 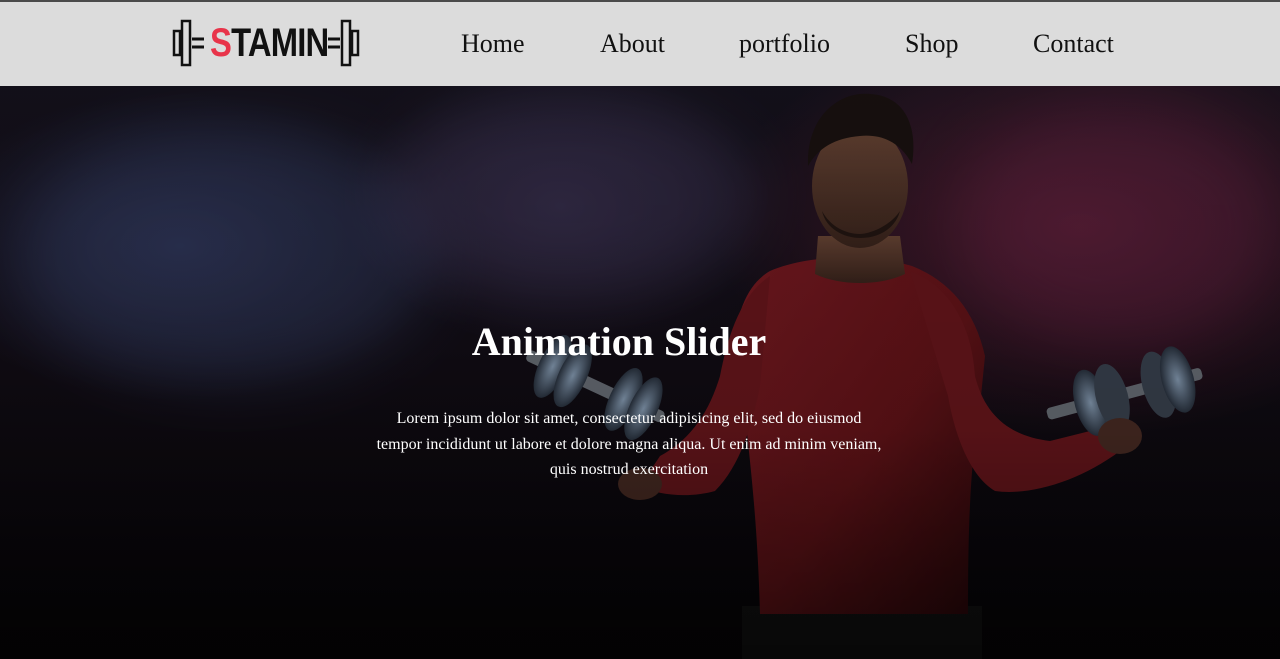 I want to click on site-header: STAMIN Home About portfolio Shop Contact, so click(x=640, y=43).